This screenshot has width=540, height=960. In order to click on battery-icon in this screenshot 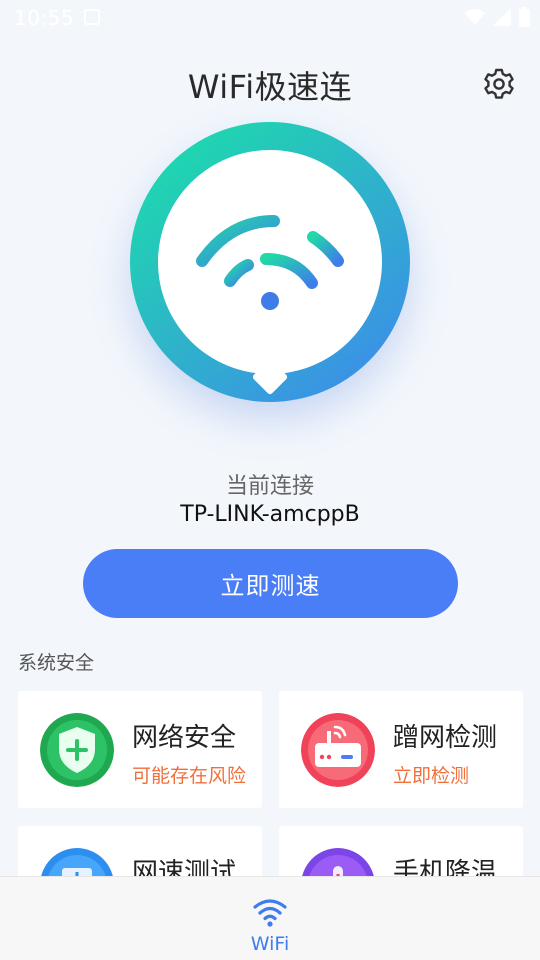, I will do `click(524, 17)`.